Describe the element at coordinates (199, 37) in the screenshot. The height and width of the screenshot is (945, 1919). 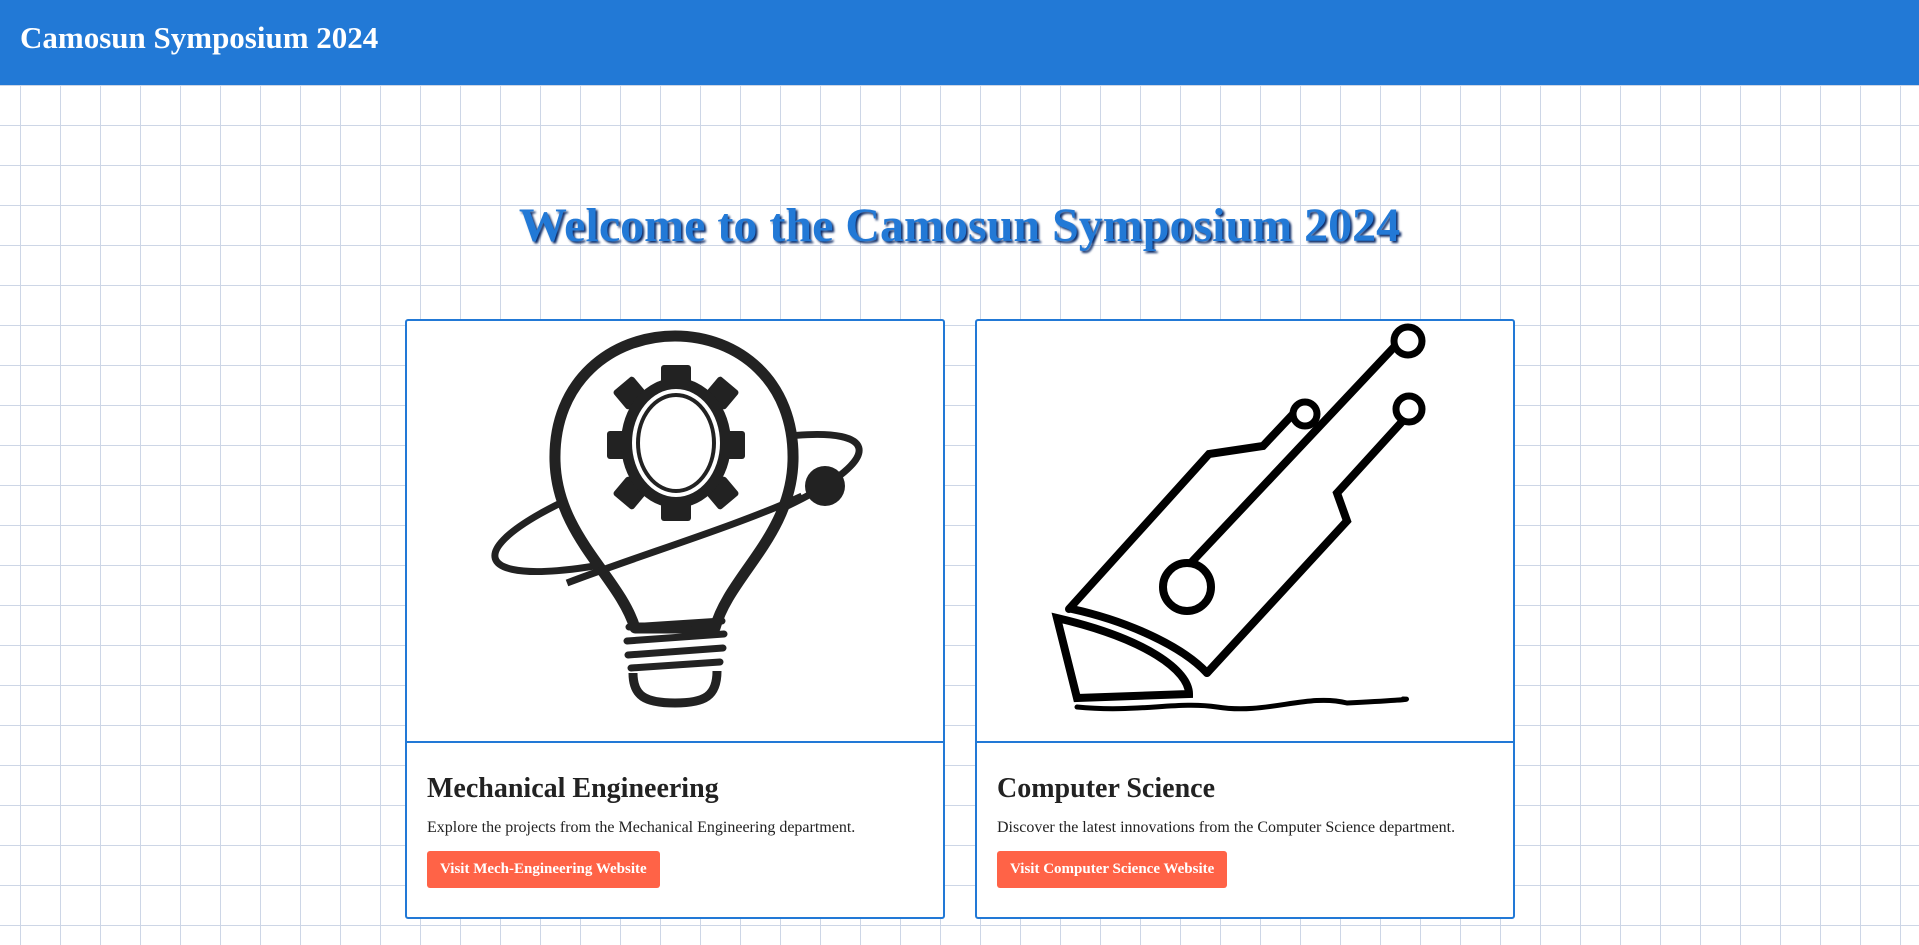
I see `site-title: Camosun Symposium 2024` at that location.